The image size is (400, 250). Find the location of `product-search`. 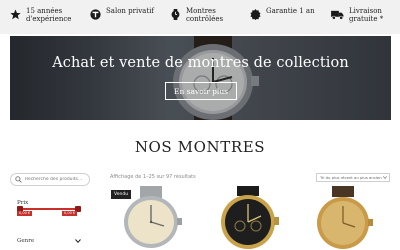

product-search is located at coordinates (50, 179).